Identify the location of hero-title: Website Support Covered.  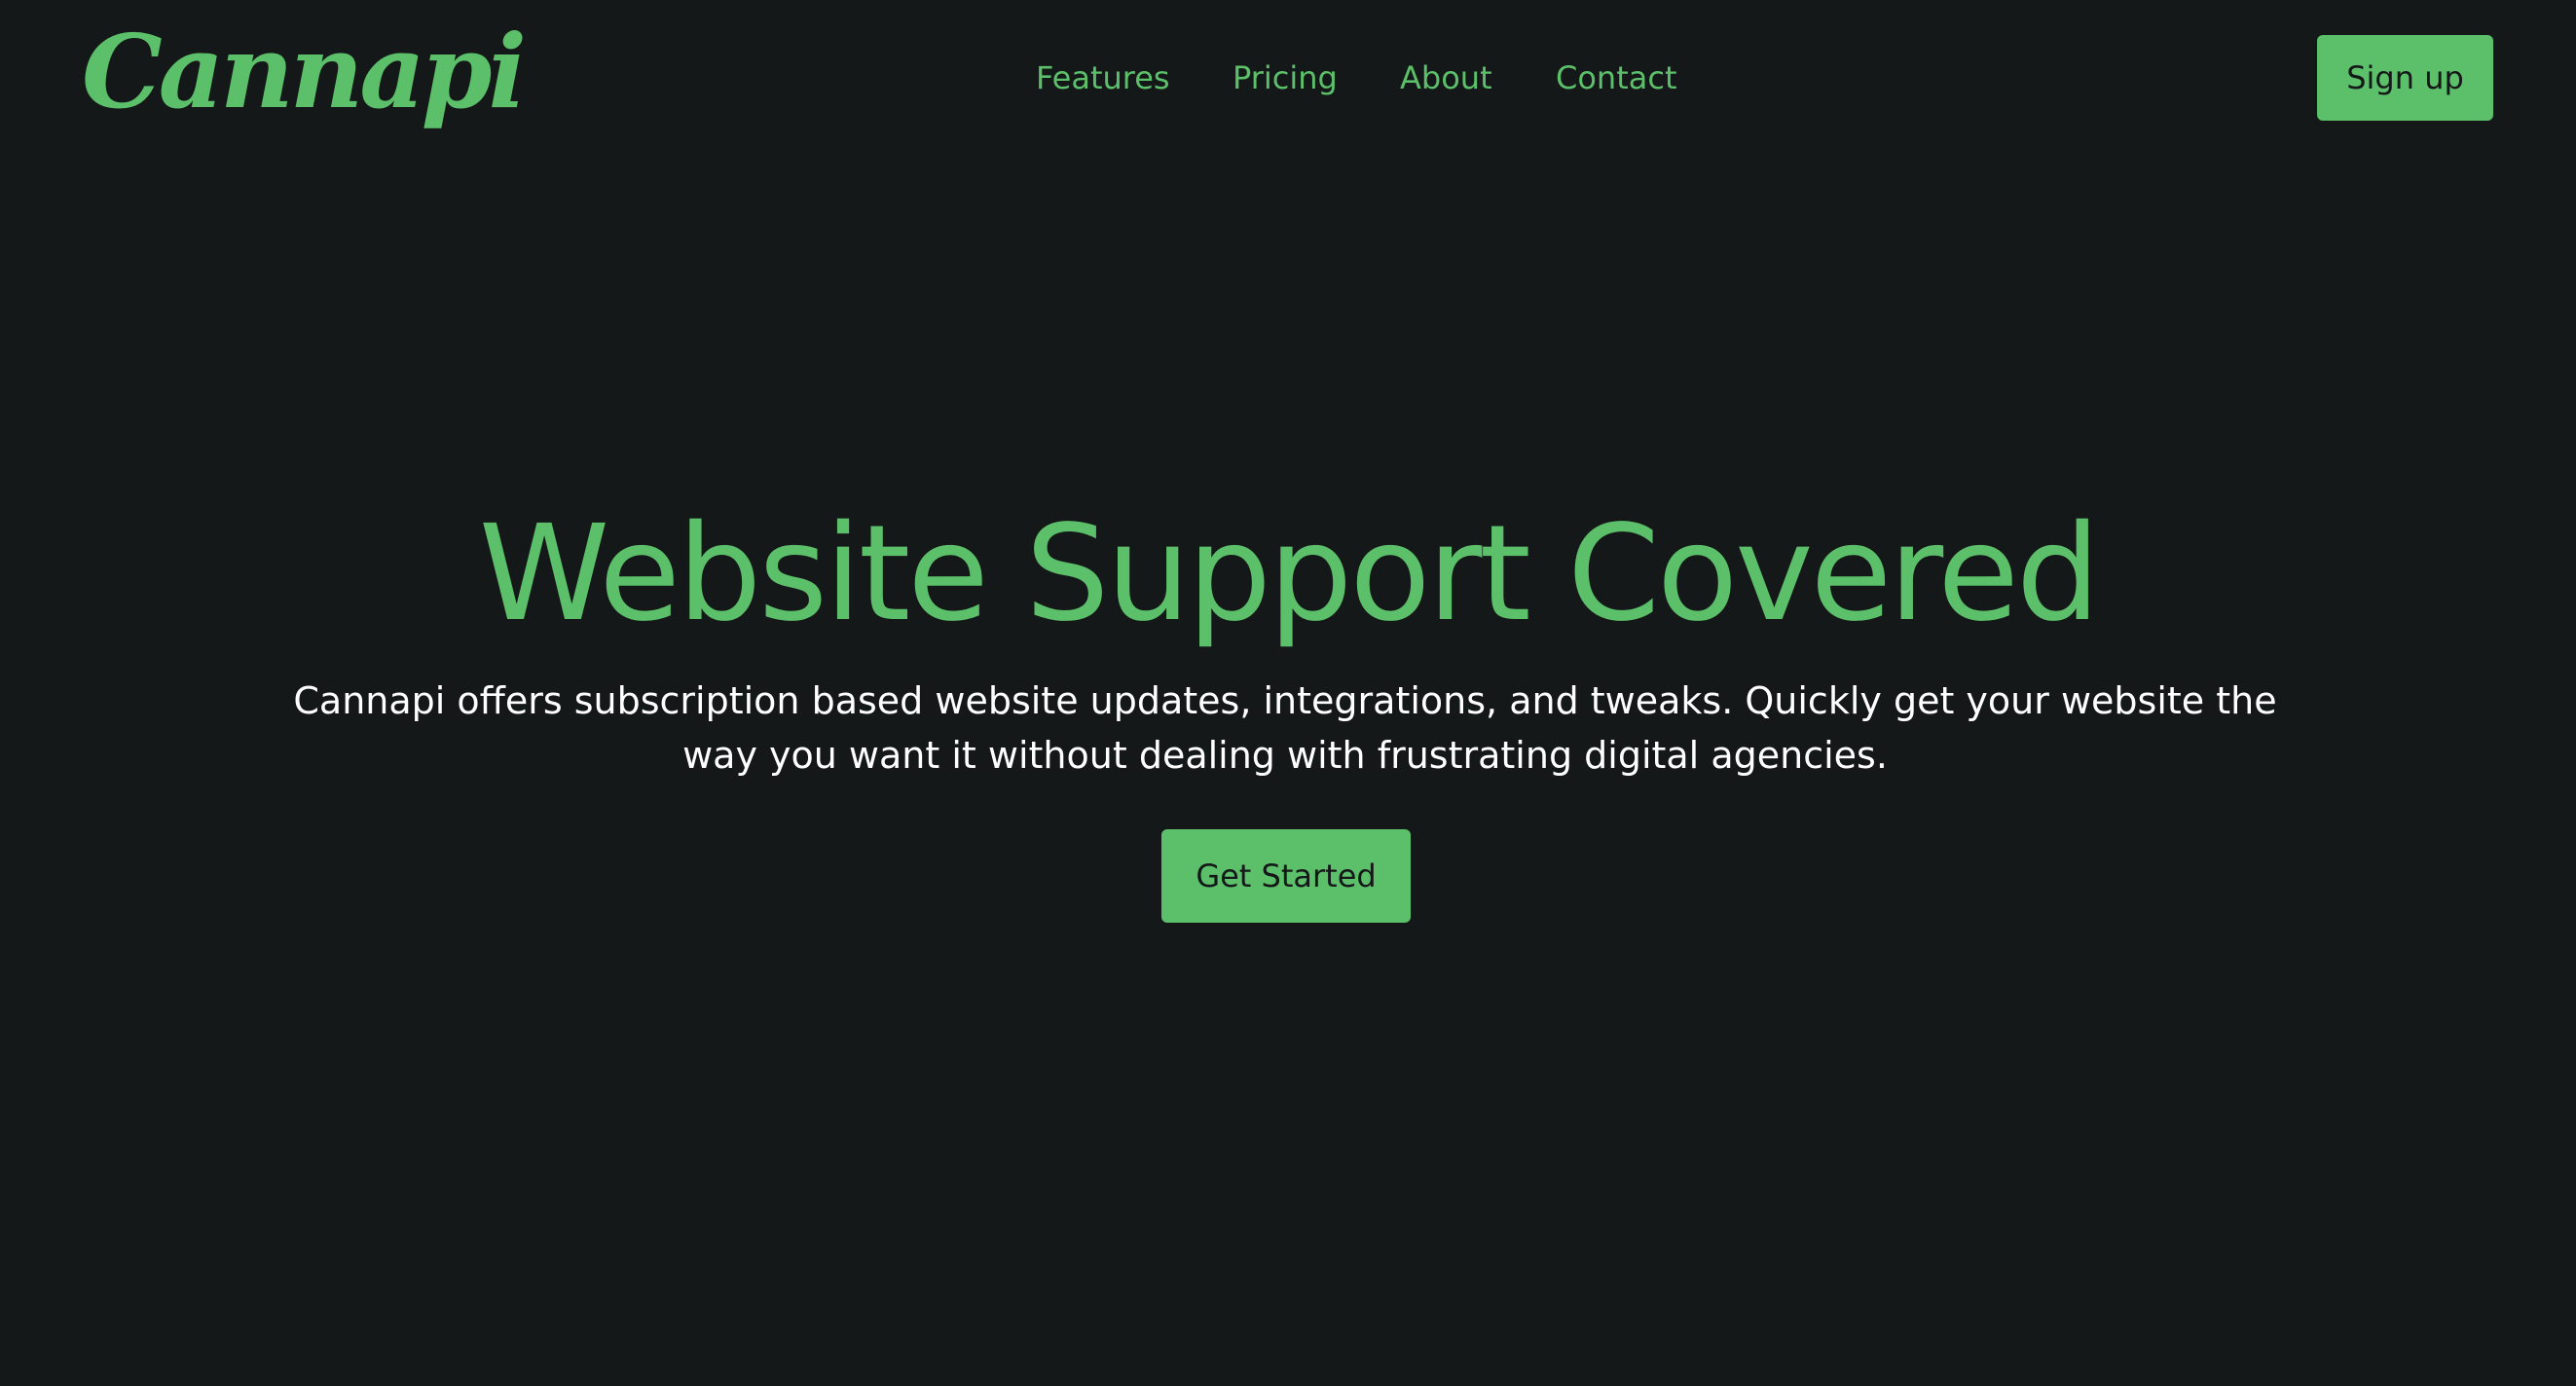
(1289, 574).